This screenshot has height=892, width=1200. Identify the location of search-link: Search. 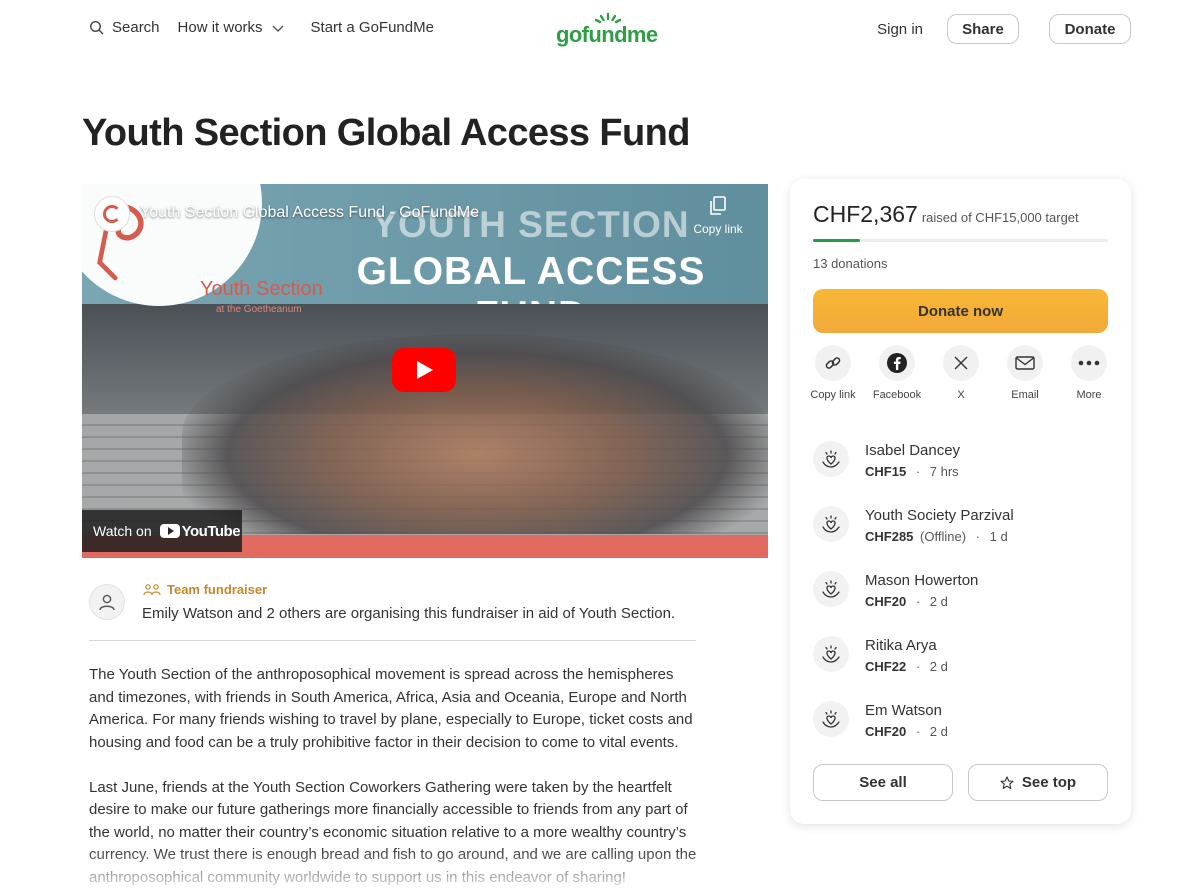
(124, 27).